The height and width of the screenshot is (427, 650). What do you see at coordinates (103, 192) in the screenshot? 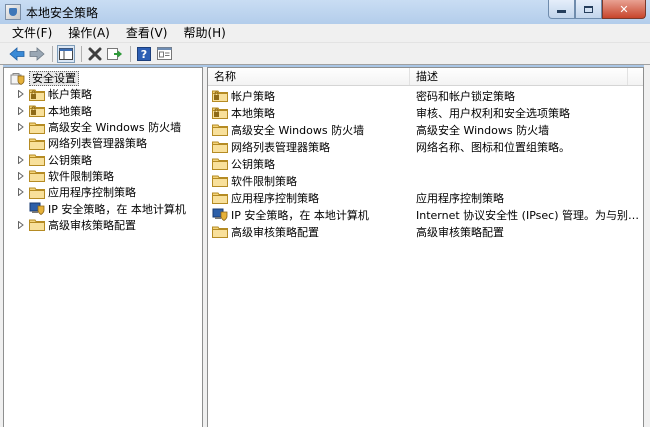
I see `tree-item-application-control: 应用程序控制策略` at bounding box center [103, 192].